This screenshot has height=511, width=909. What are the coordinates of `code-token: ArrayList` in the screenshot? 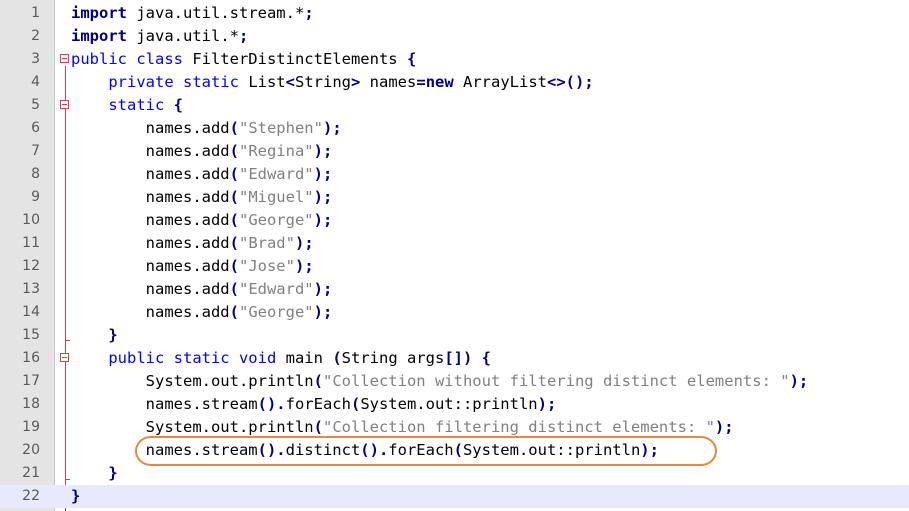 It's located at (500, 82).